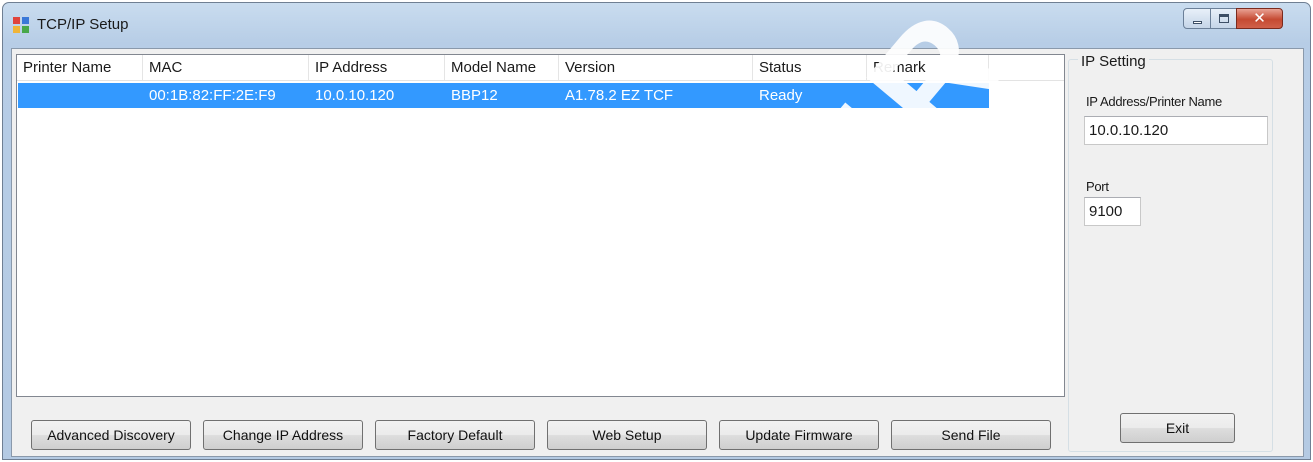  Describe the element at coordinates (870, 95) in the screenshot. I see `cell-remark` at that location.